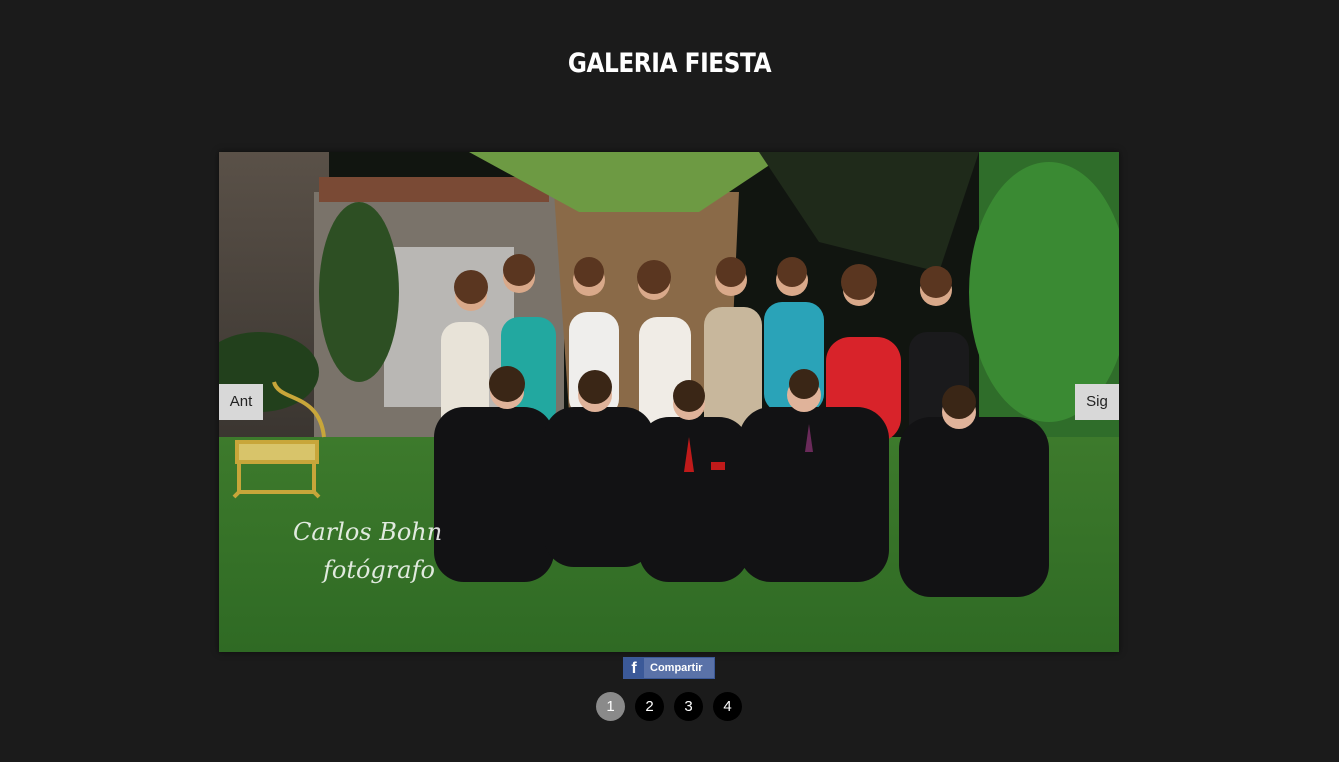  Describe the element at coordinates (676, 668) in the screenshot. I see `share-label: Compartir` at that location.